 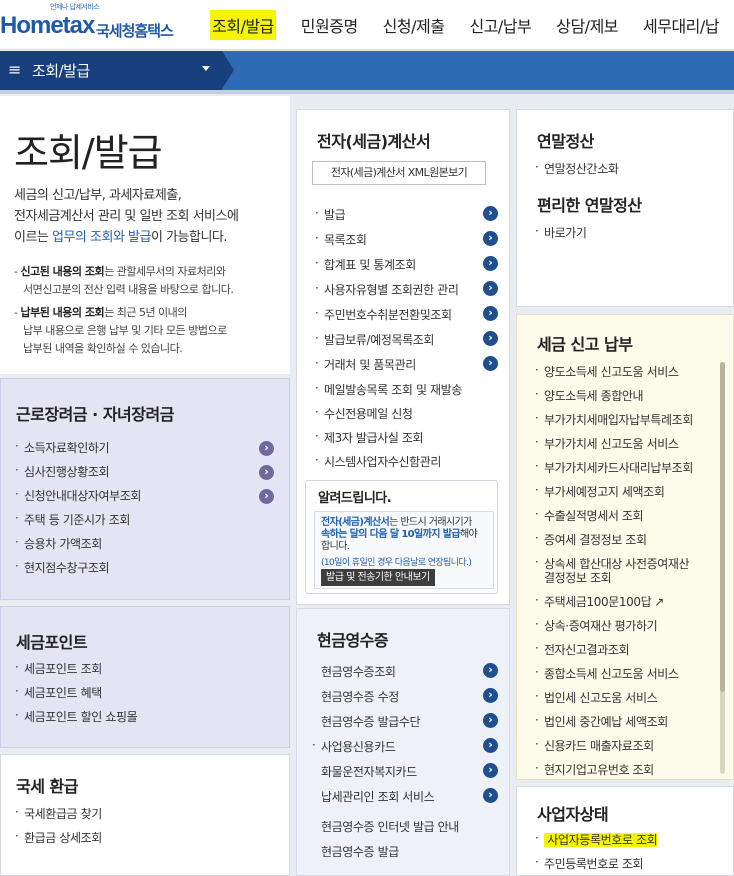 What do you see at coordinates (385, 750) in the screenshot?
I see `list-item: · 사업용신용카드` at bounding box center [385, 750].